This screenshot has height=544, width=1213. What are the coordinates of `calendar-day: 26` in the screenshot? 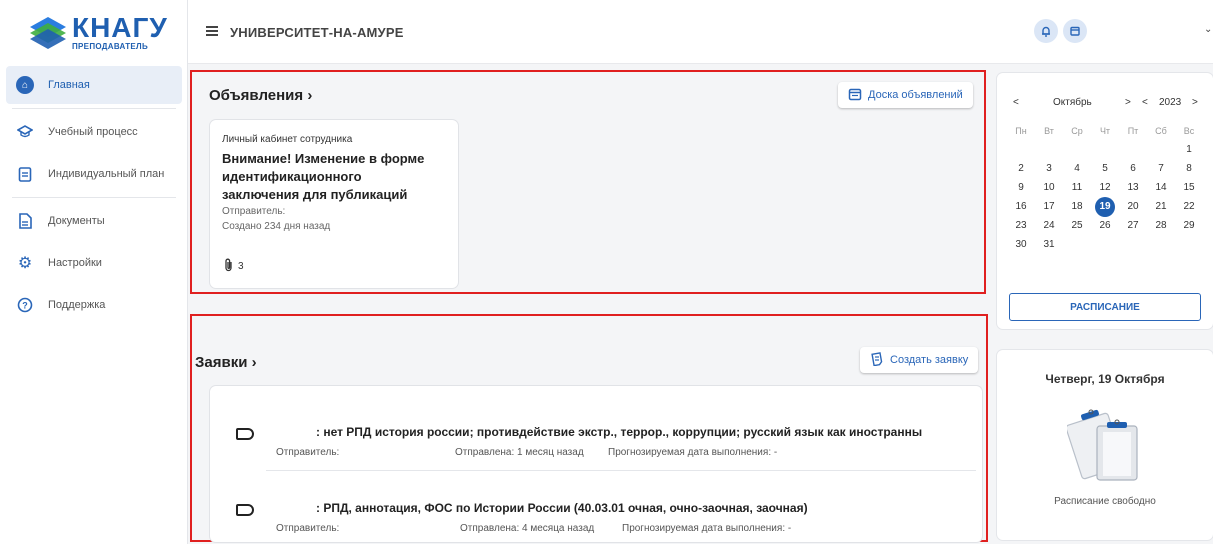 It's located at (1105, 225).